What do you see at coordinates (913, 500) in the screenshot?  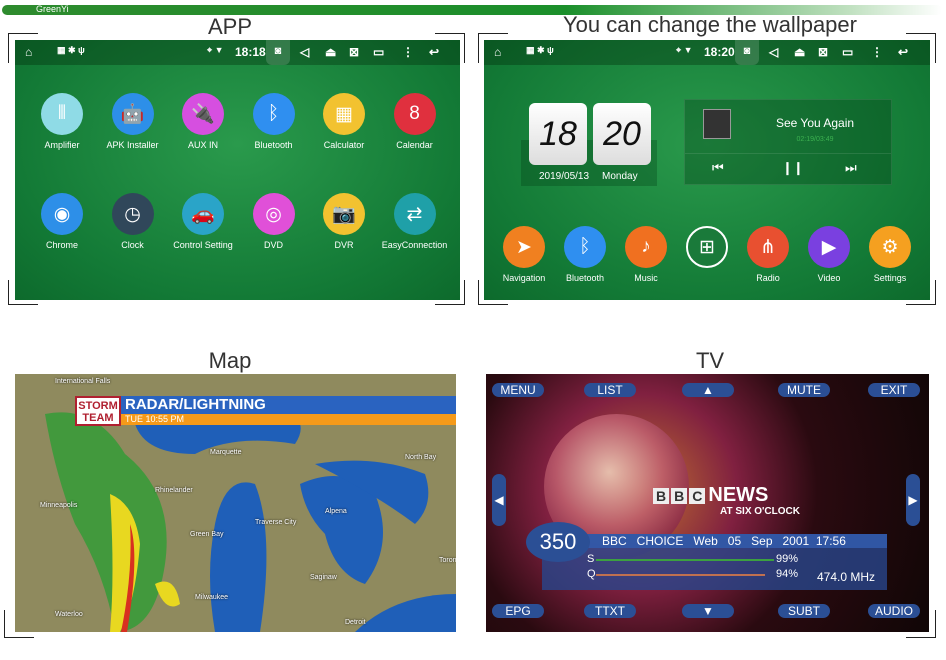 I see `channel-right-button: ▶` at bounding box center [913, 500].